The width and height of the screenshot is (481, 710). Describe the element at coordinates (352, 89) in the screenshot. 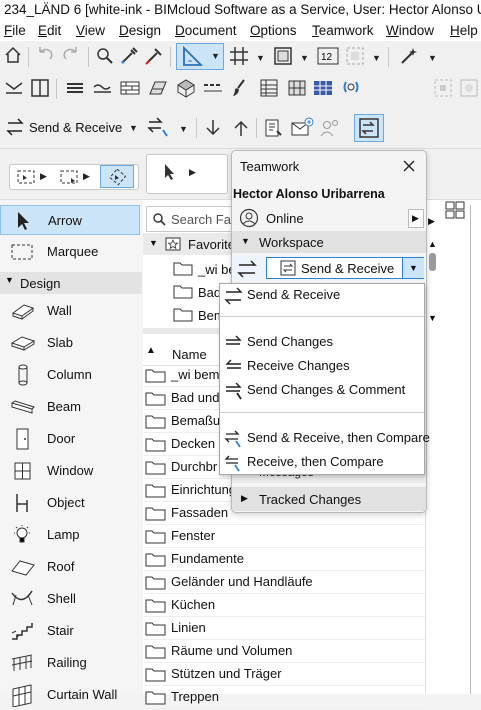

I see `mep-icon` at that location.